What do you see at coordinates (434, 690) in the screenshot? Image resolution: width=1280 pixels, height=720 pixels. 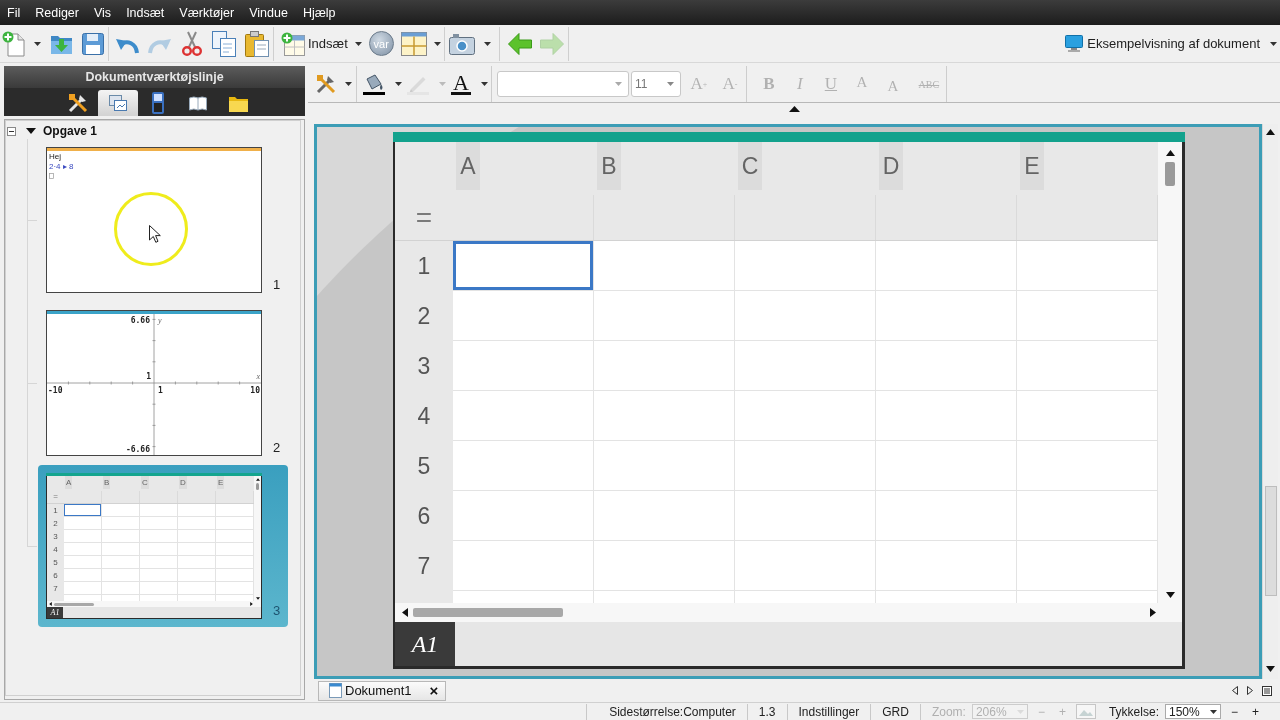 I see `close-button: ×` at bounding box center [434, 690].